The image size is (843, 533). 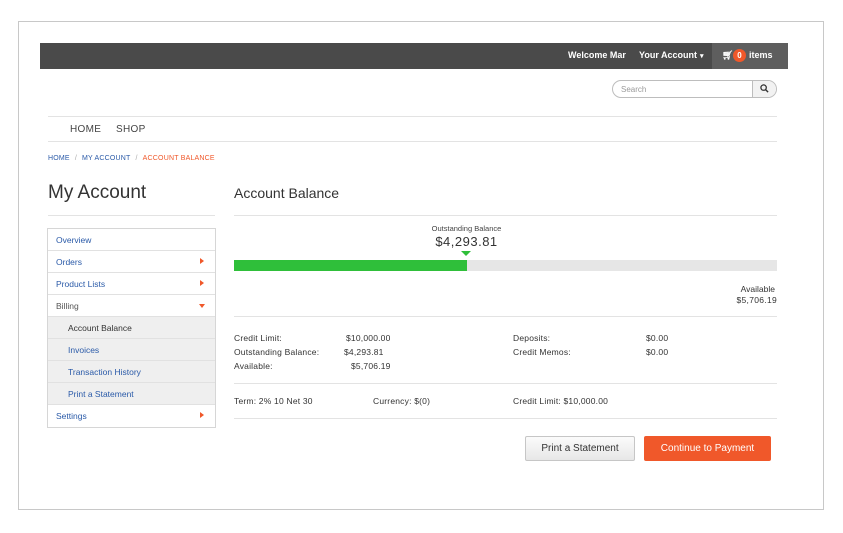 I want to click on sidebar-item-orders: Orders, so click(x=131, y=262).